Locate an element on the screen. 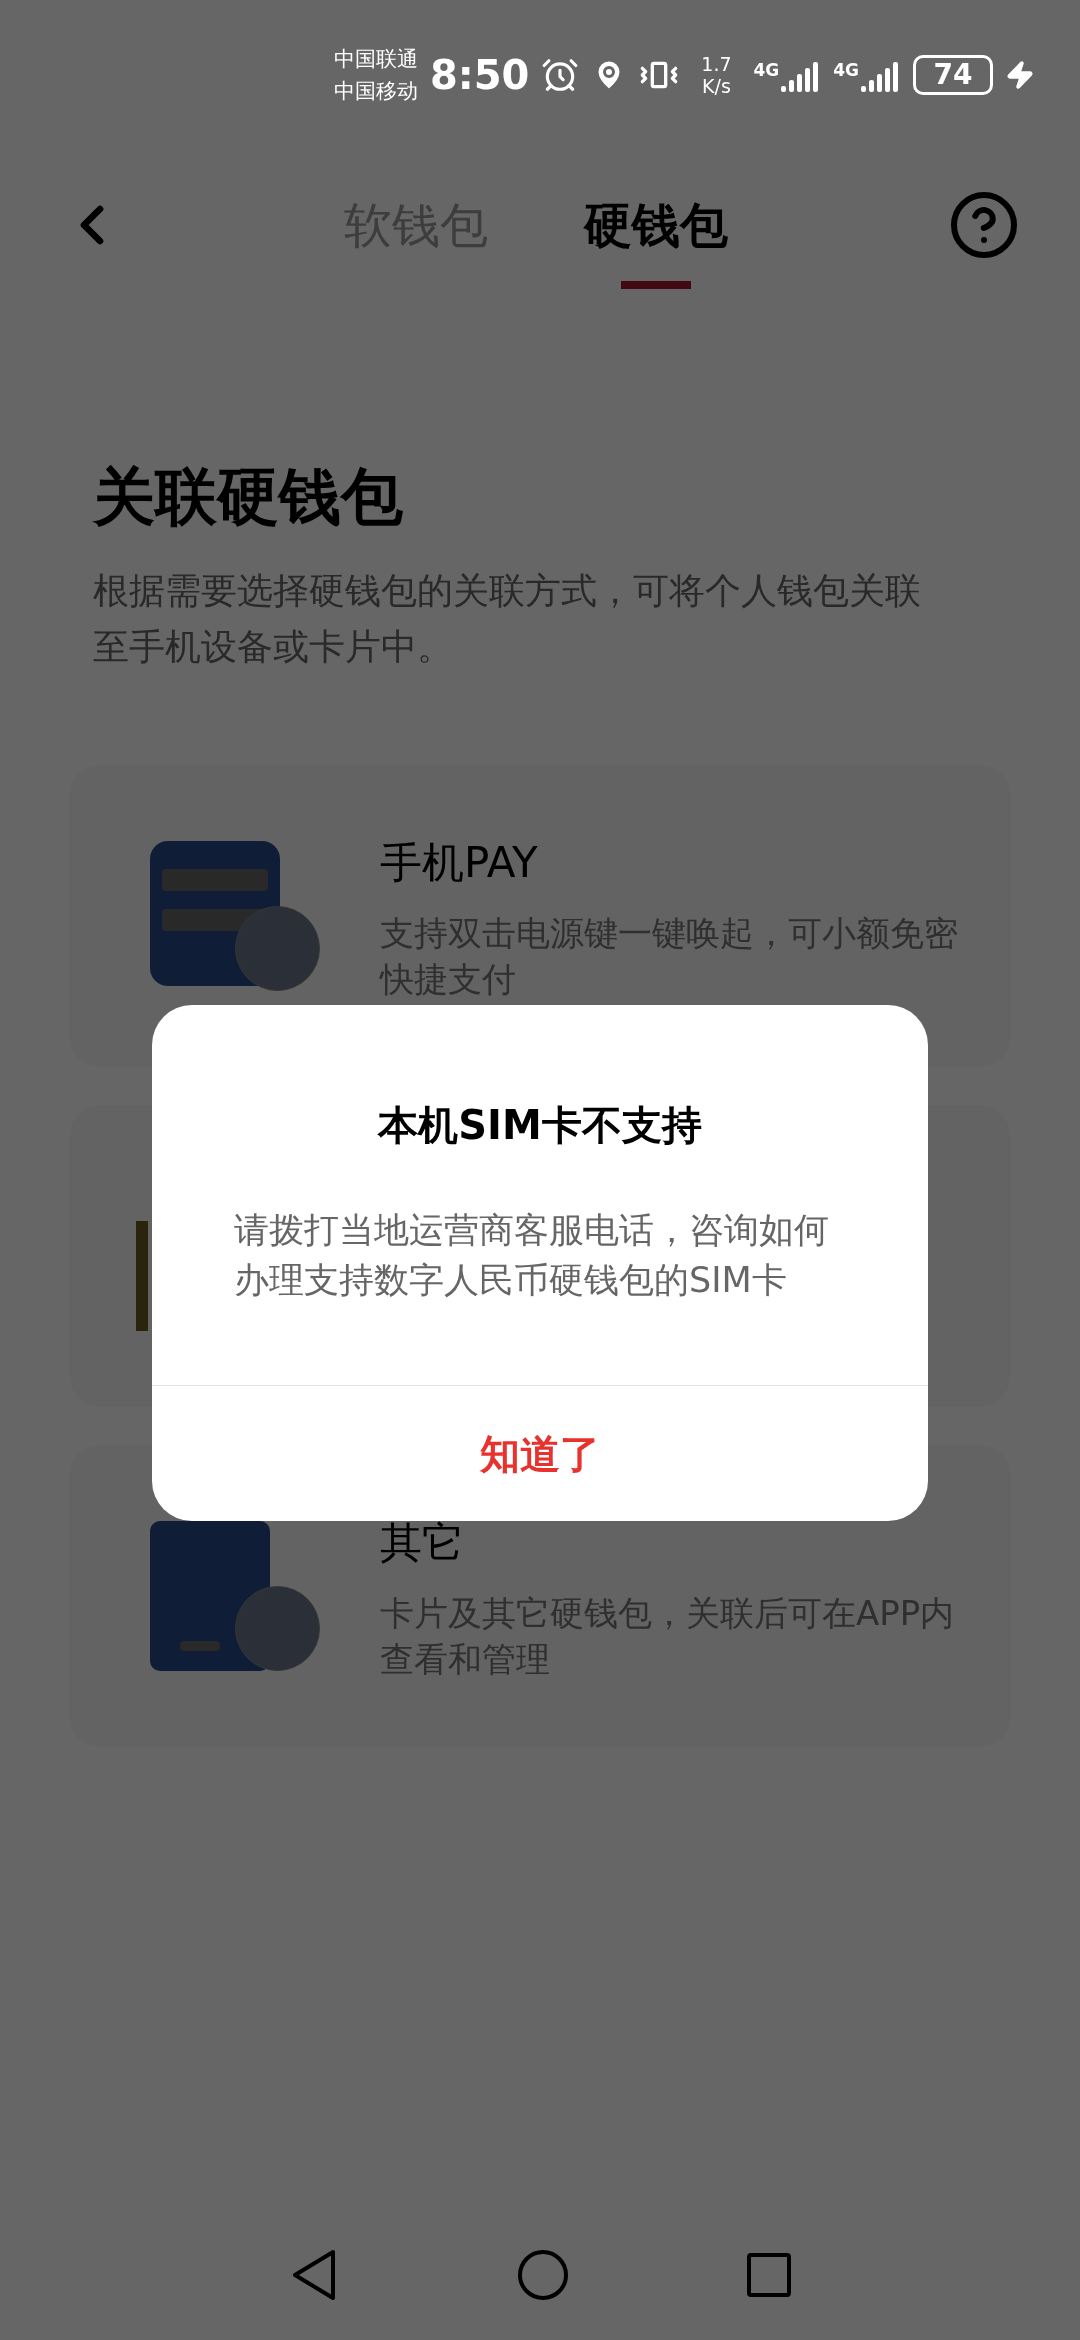 The image size is (1080, 2340). dialog-message: 请拨打当地运营商客服电话，咨询如何办理支持数字人民币硬钱包的SIM卡 is located at coordinates (531, 1255).